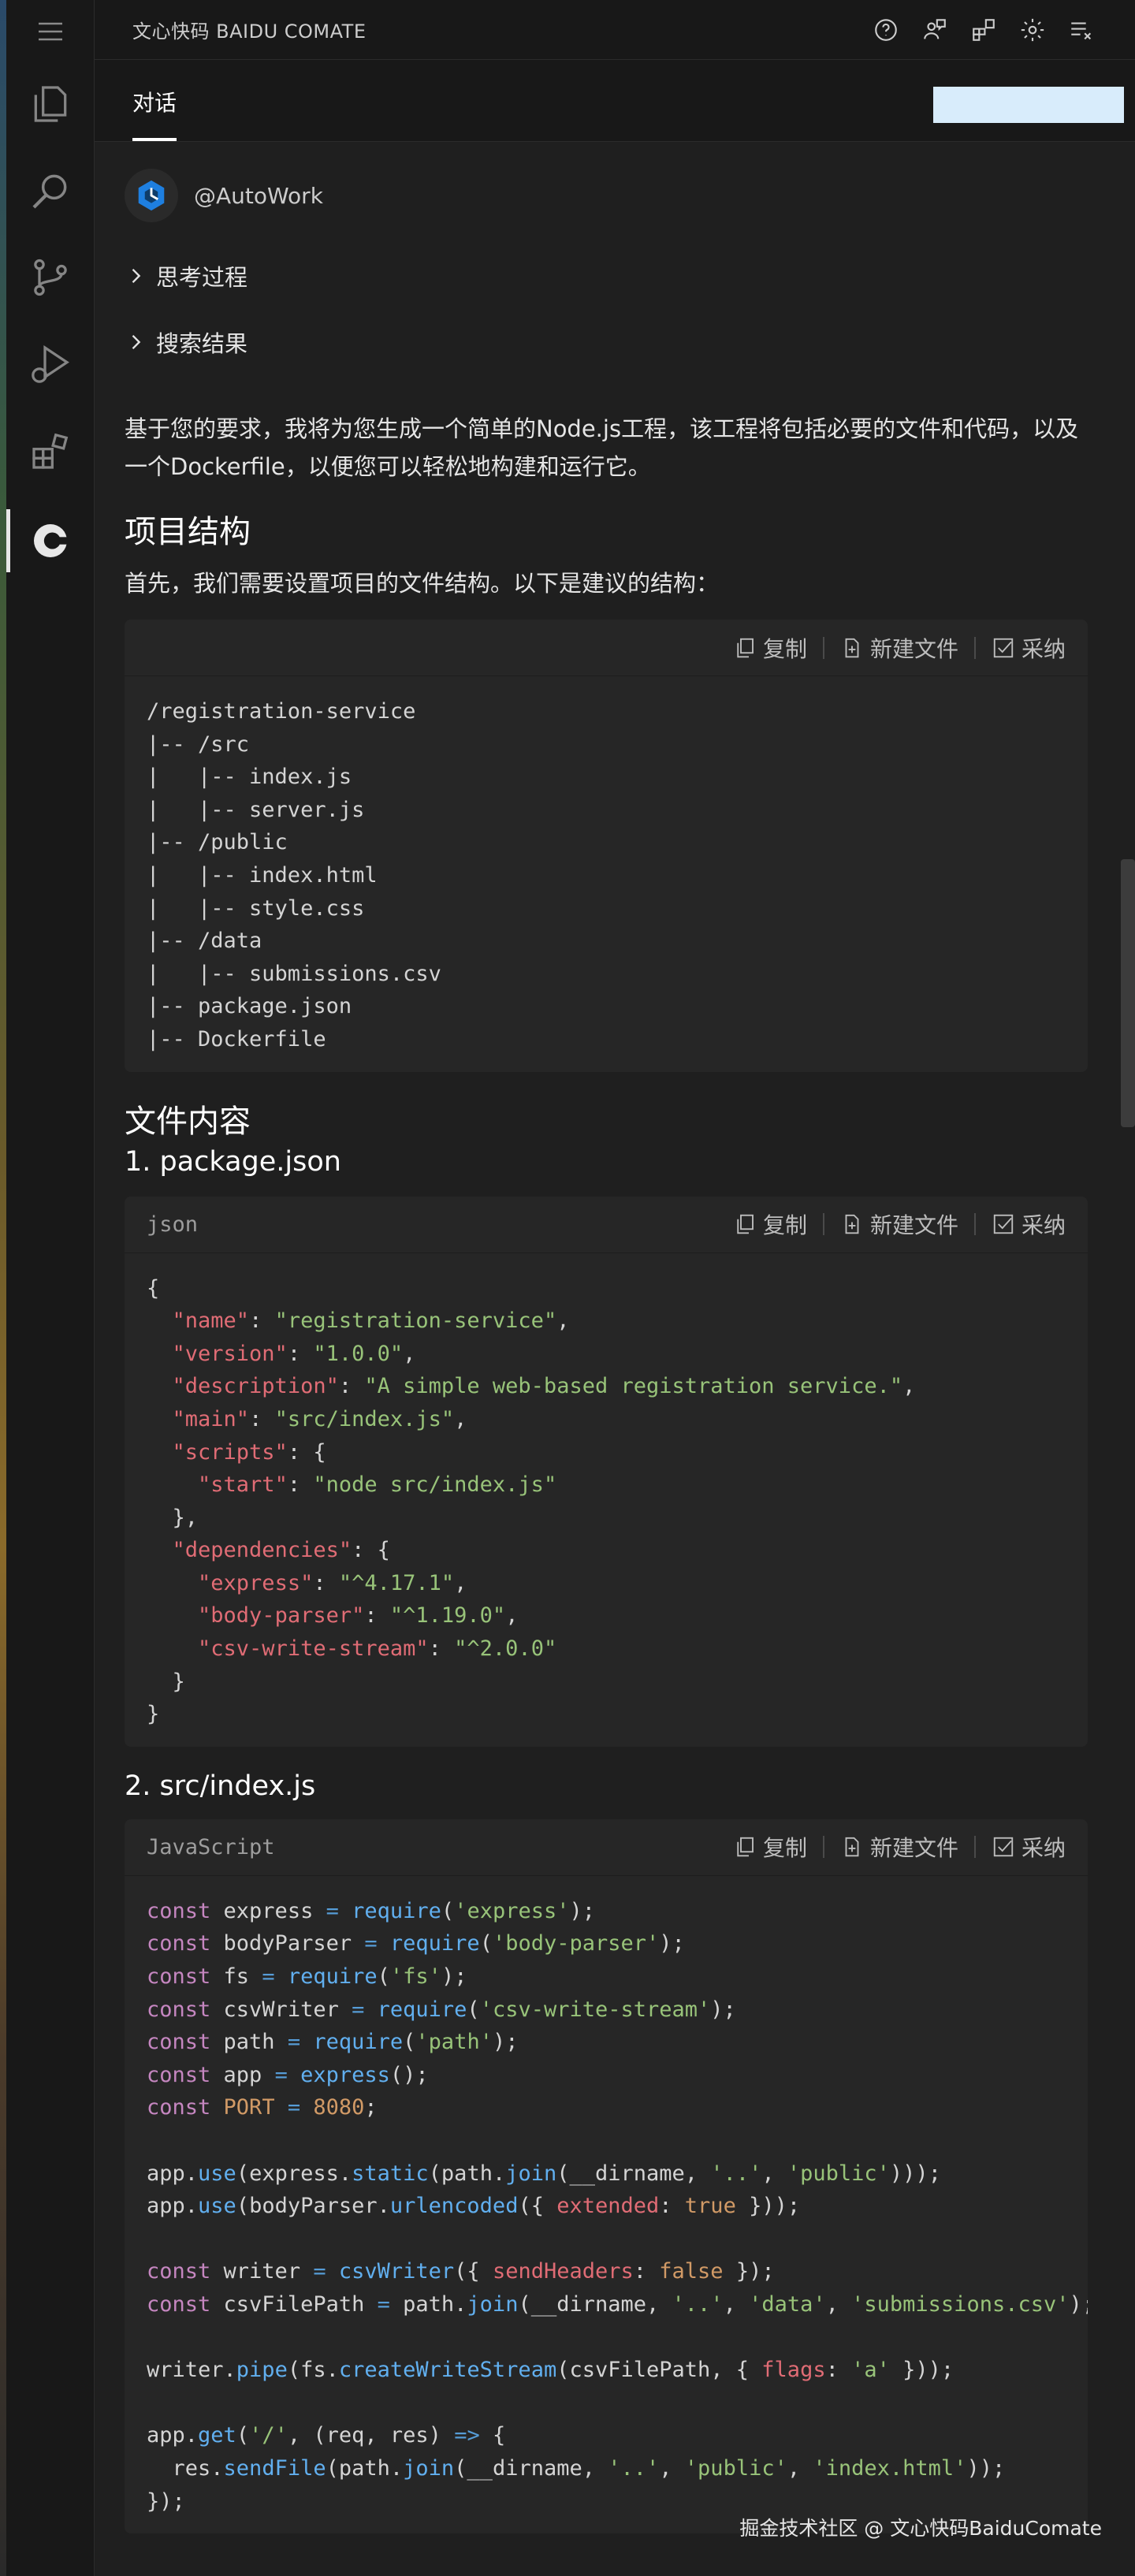 The height and width of the screenshot is (2576, 1135). Describe the element at coordinates (51, 450) in the screenshot. I see `extensions-icon` at that location.